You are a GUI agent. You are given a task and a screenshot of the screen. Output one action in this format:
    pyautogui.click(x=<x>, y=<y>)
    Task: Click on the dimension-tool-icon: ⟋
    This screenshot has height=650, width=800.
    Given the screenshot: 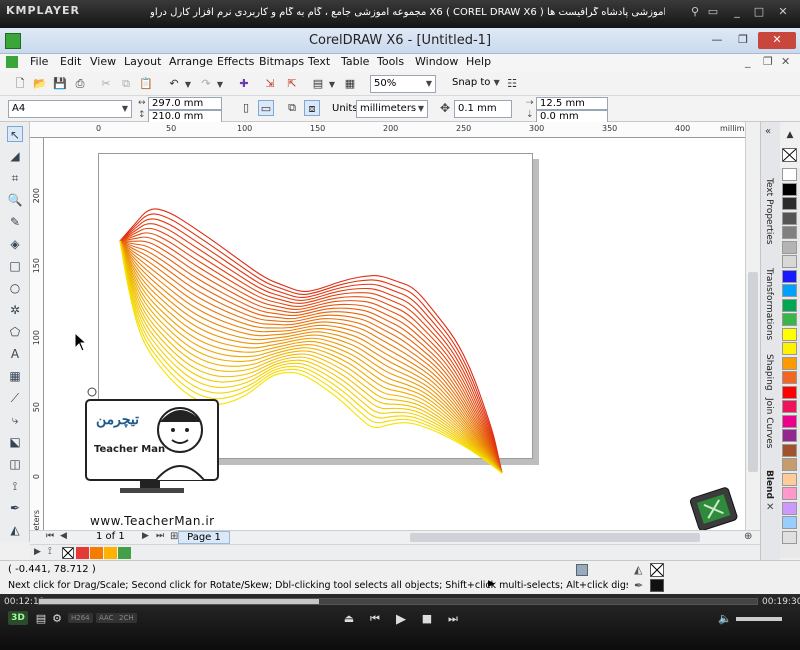 What is the action you would take?
    pyautogui.click(x=15, y=398)
    